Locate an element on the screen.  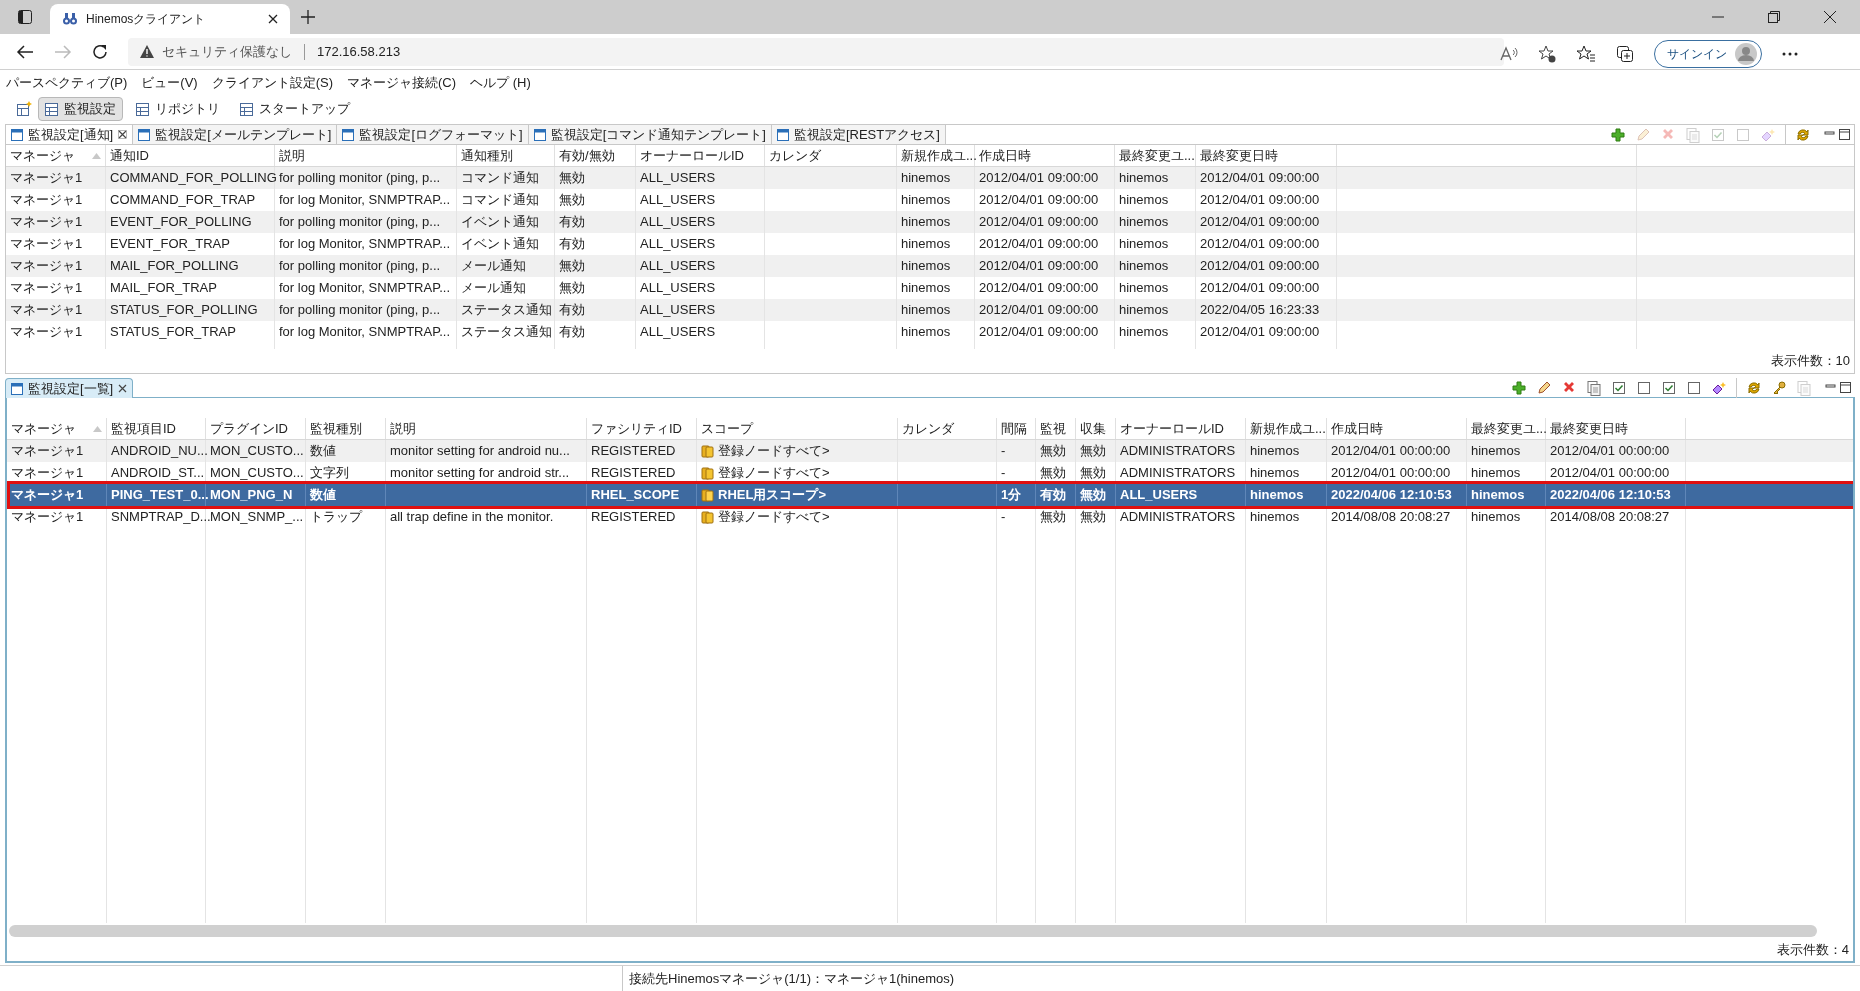
column-header: 収集 is located at coordinates (1096, 428).